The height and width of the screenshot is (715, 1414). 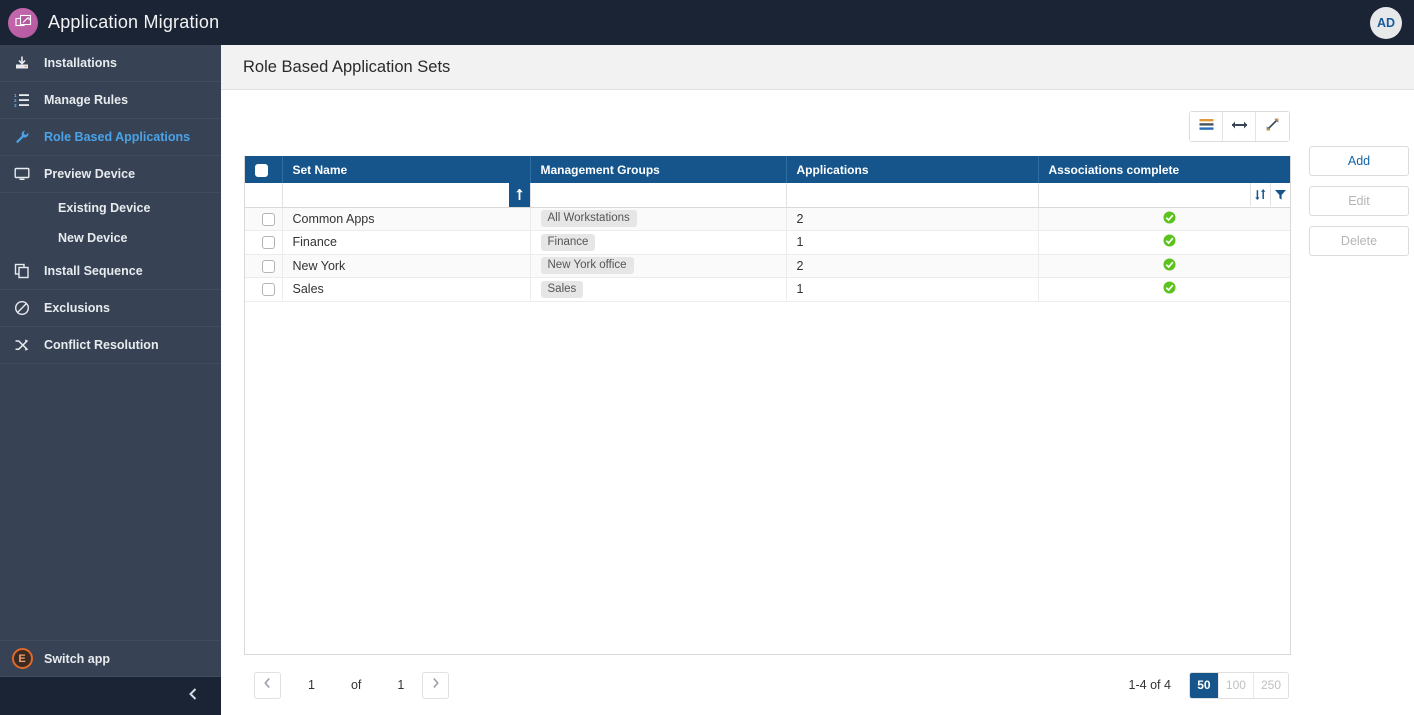 I want to click on add-button: Add, so click(x=1359, y=161).